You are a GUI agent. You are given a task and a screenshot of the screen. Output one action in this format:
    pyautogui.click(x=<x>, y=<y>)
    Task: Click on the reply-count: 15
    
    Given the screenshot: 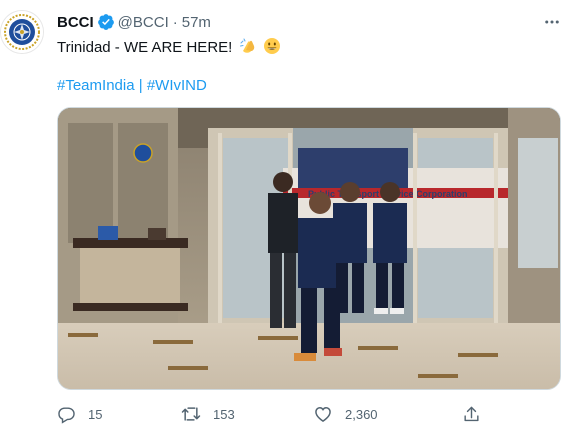 What is the action you would take?
    pyautogui.click(x=95, y=414)
    